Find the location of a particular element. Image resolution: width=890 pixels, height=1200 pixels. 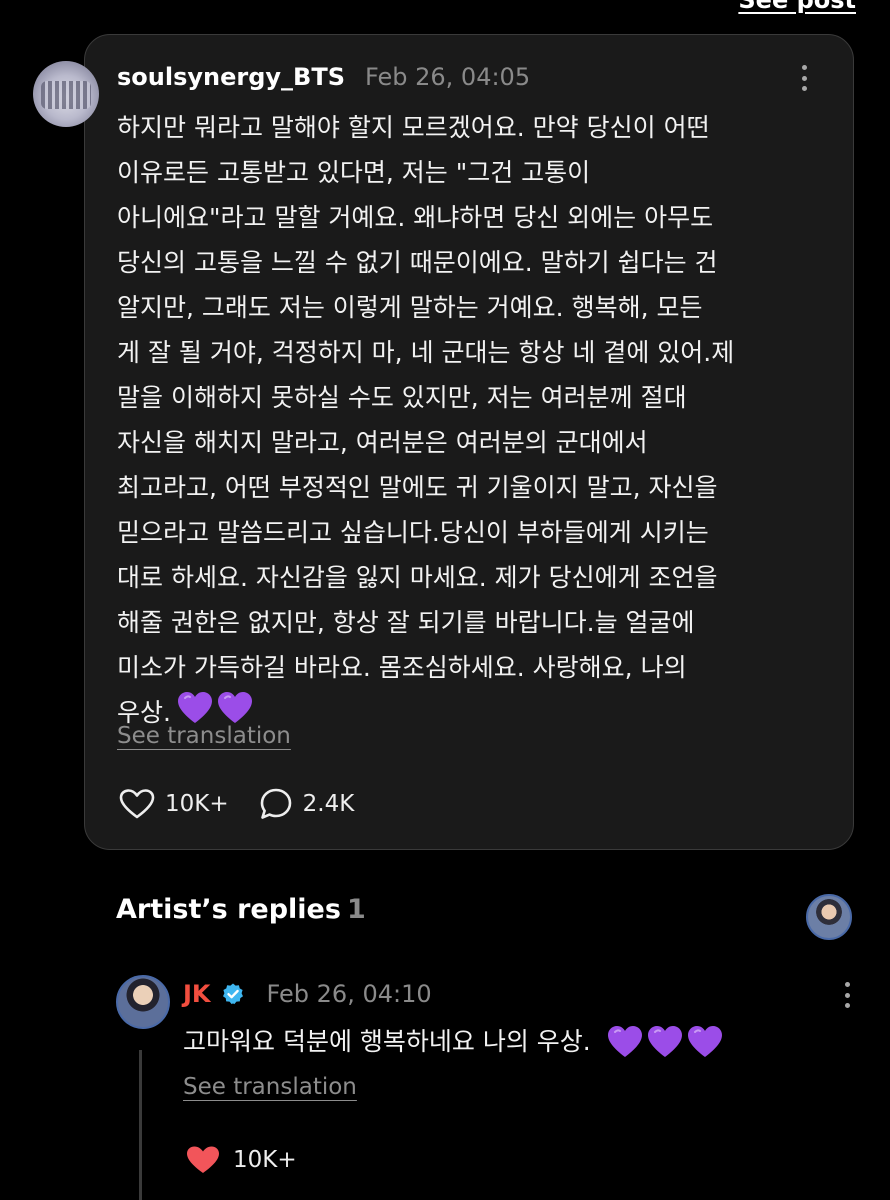

reply-thread-line is located at coordinates (140, 1125).